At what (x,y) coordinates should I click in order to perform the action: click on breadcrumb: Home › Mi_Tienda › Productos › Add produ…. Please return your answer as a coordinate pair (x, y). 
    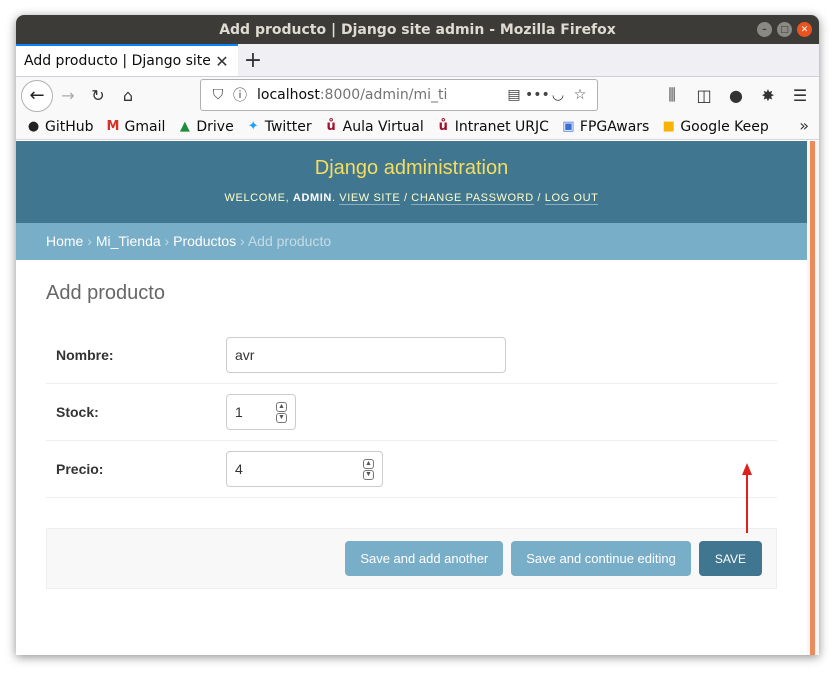
    Looking at the image, I should click on (411, 241).